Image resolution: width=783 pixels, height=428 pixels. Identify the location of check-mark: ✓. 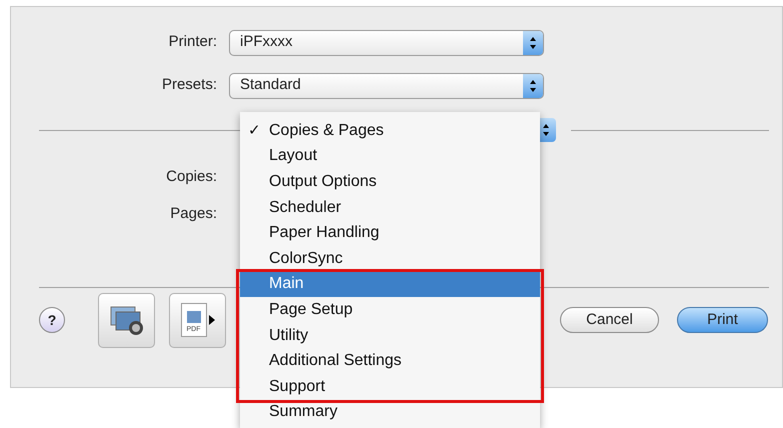
(255, 130).